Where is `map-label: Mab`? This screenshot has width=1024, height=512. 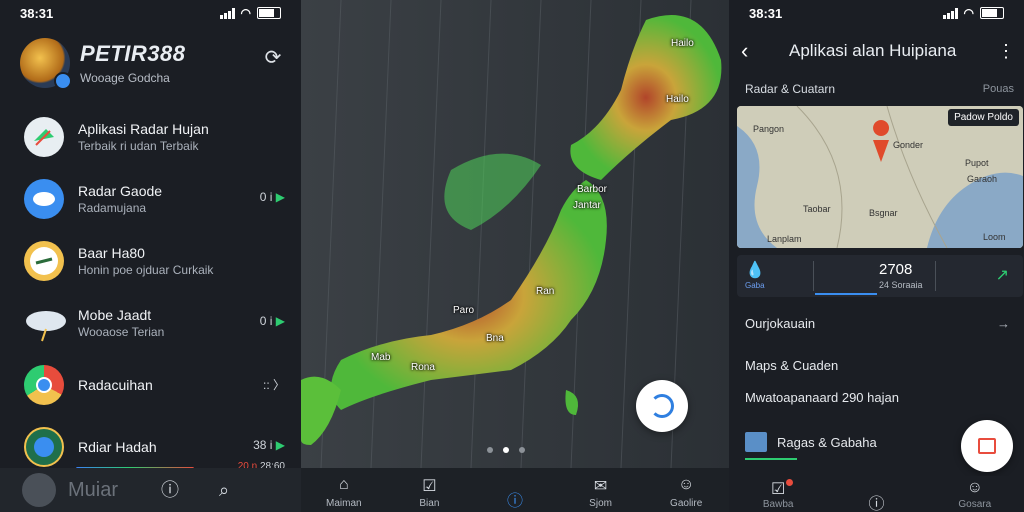
map-label: Mab is located at coordinates (381, 357).